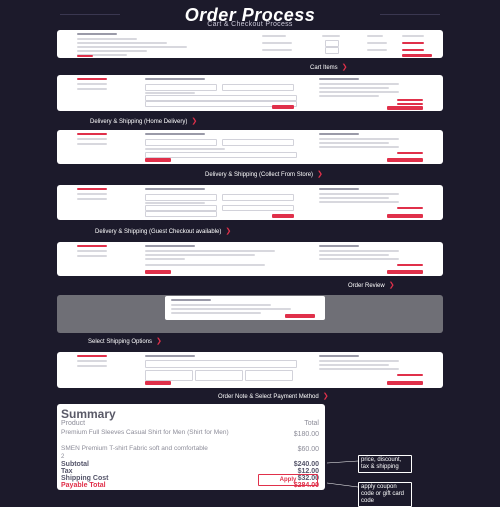 The image size is (500, 507). Describe the element at coordinates (144, 121) in the screenshot. I see `step-label-home-delivery: Delivery & Shipping (Home Delivery) ❯` at that location.